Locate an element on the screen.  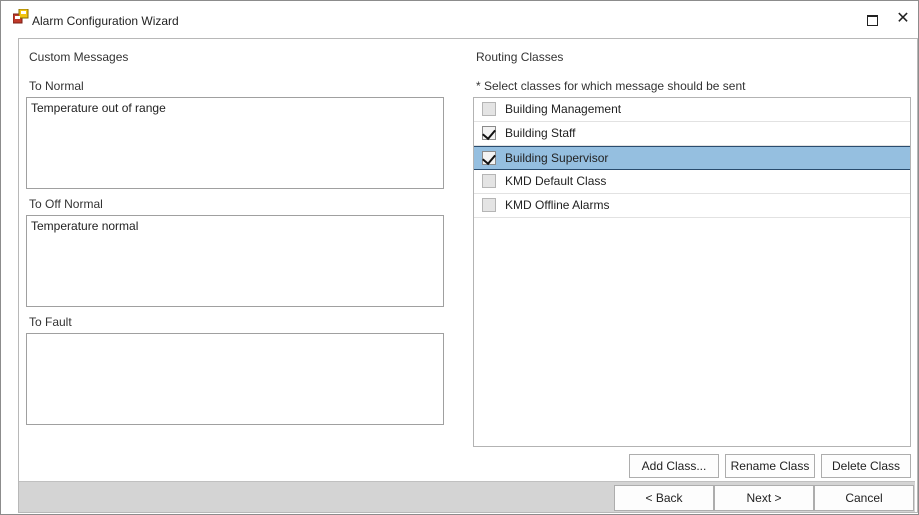
to-off-normal-label: To Off Normal is located at coordinates (66, 204).